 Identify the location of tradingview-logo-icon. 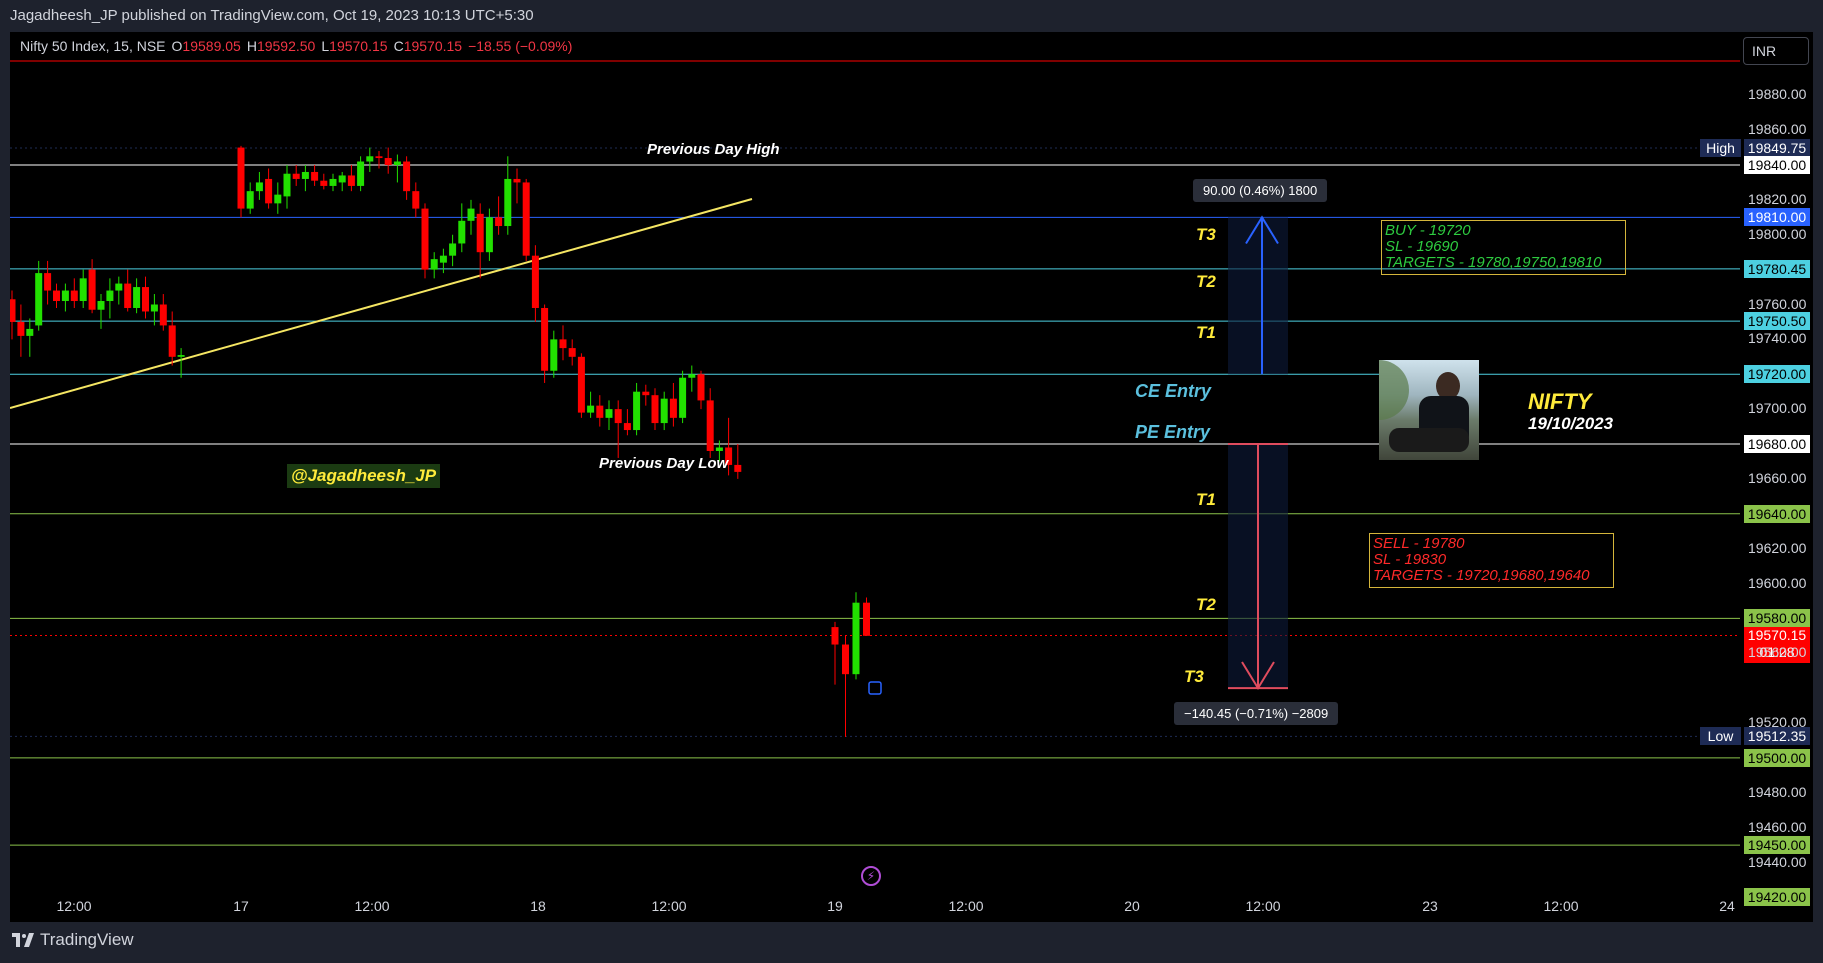
(23, 940).